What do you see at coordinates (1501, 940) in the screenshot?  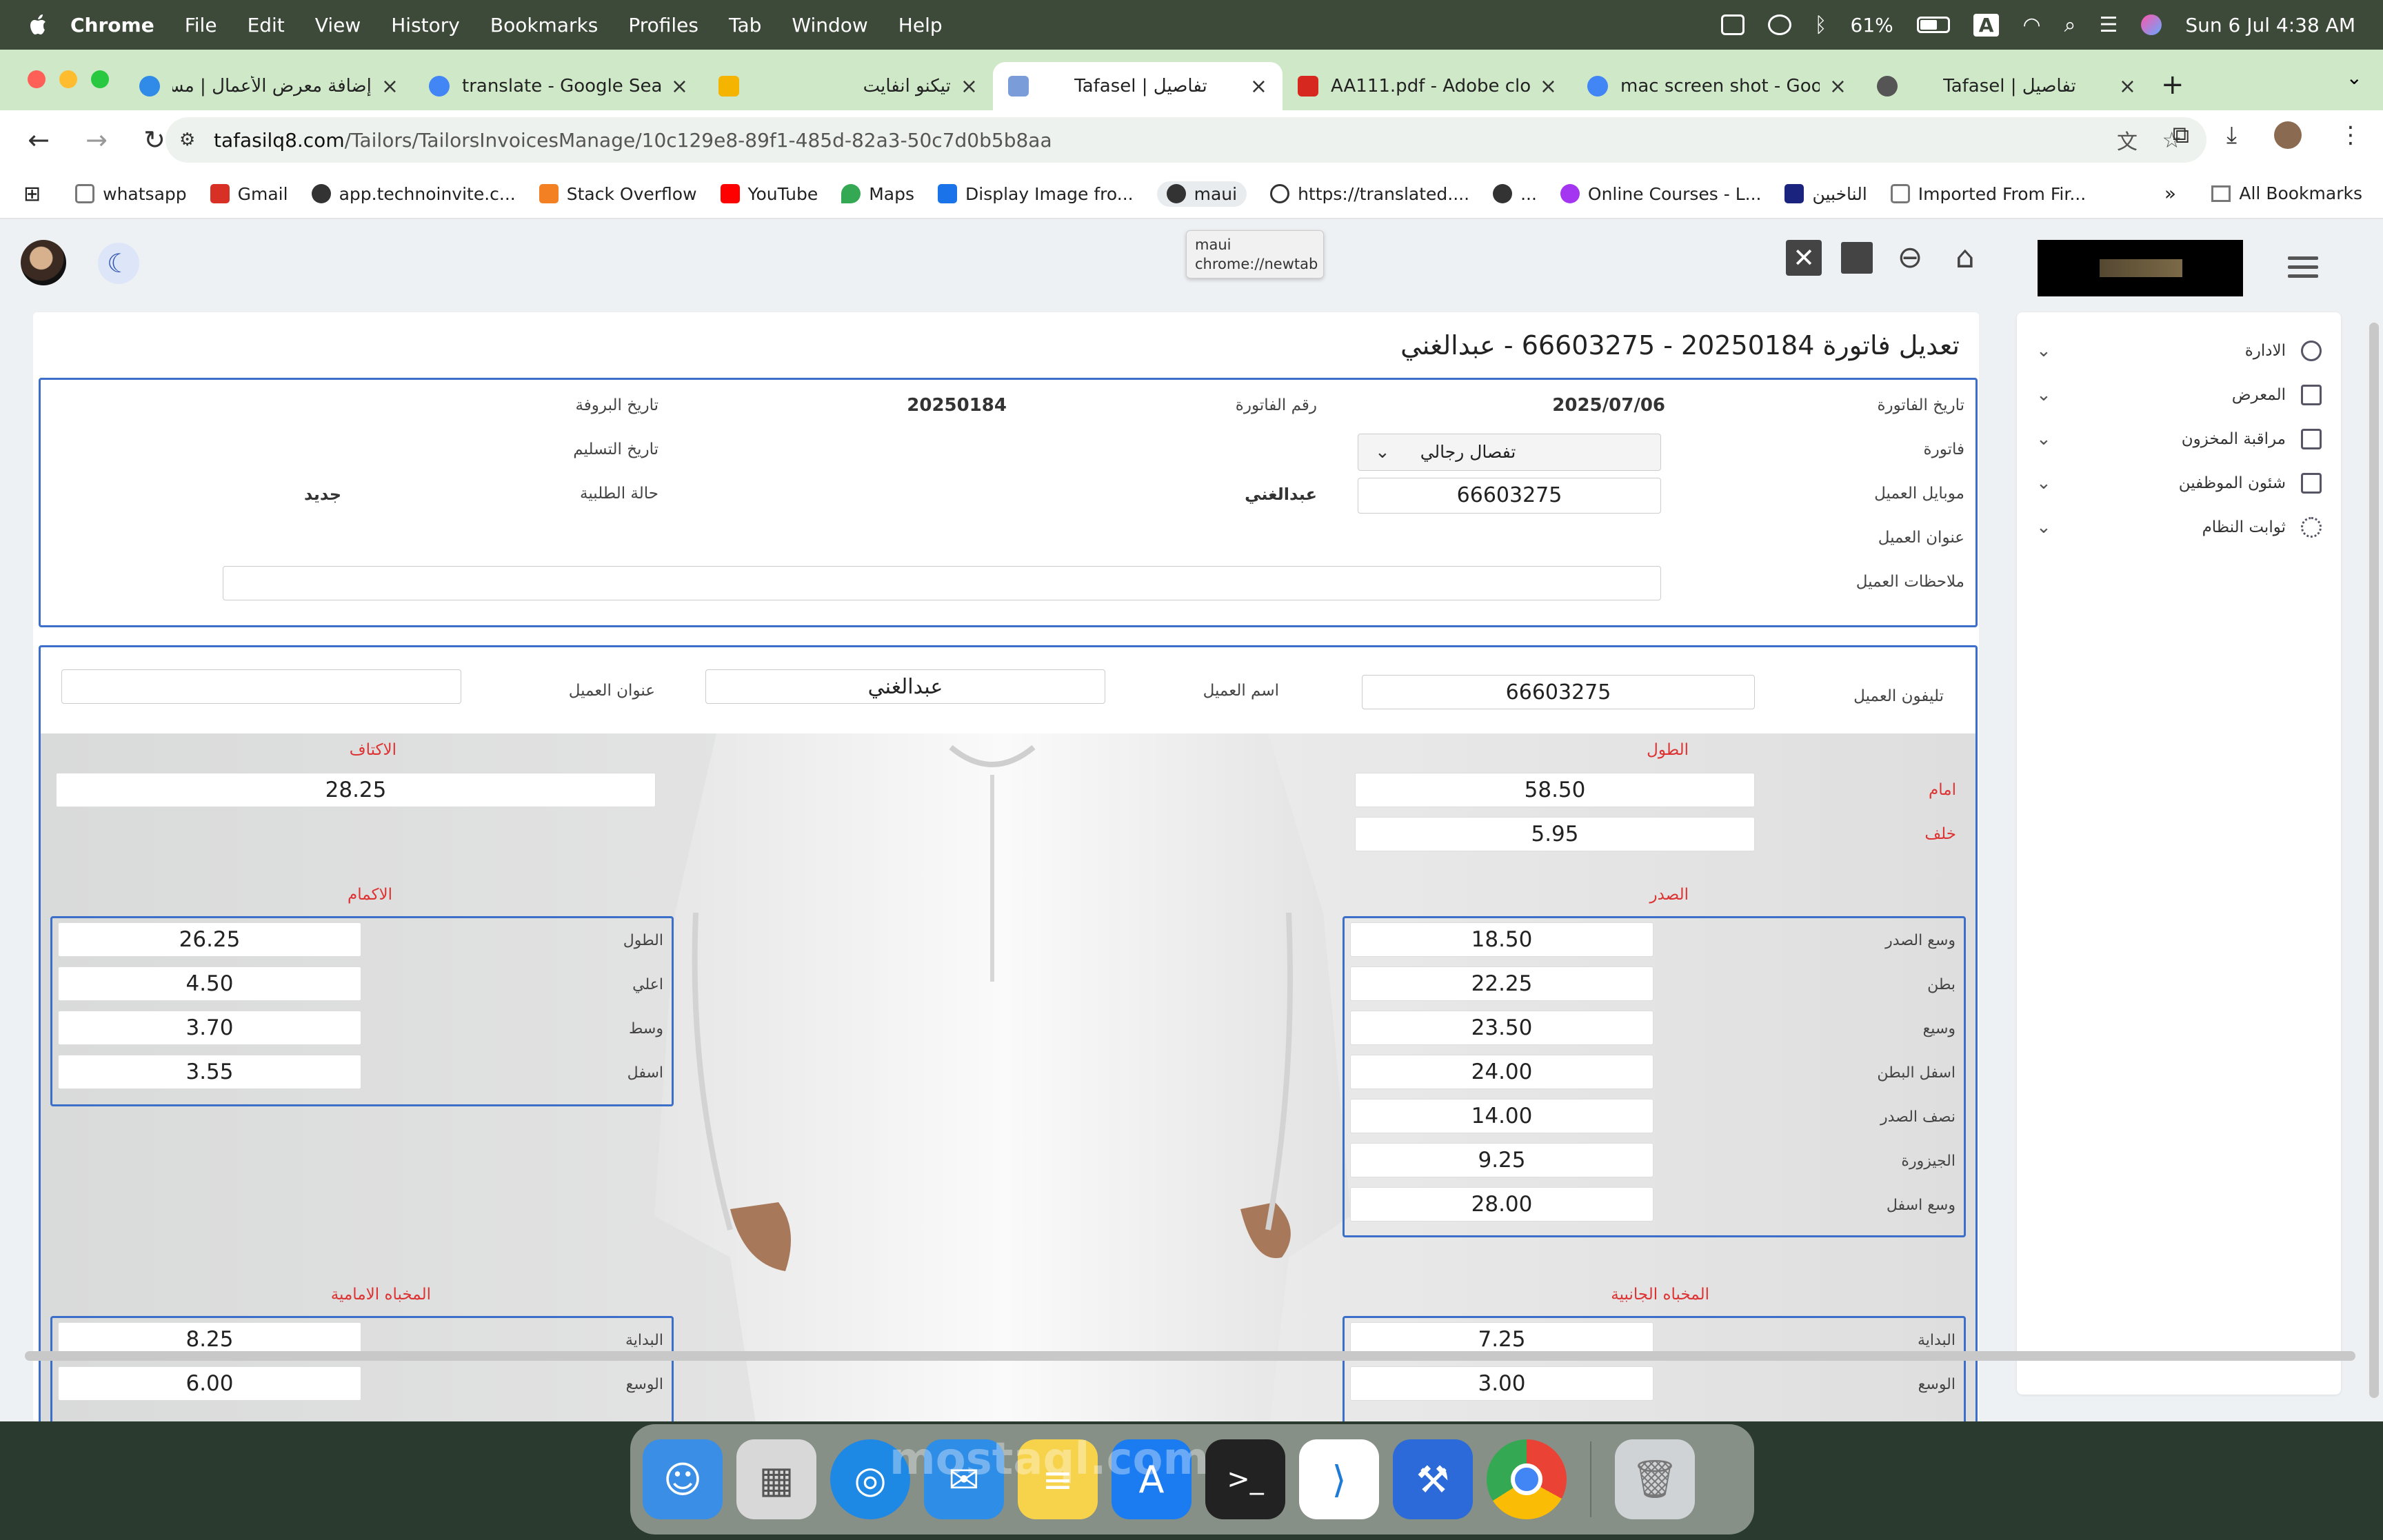 I see `chest-width-input: 18.50` at bounding box center [1501, 940].